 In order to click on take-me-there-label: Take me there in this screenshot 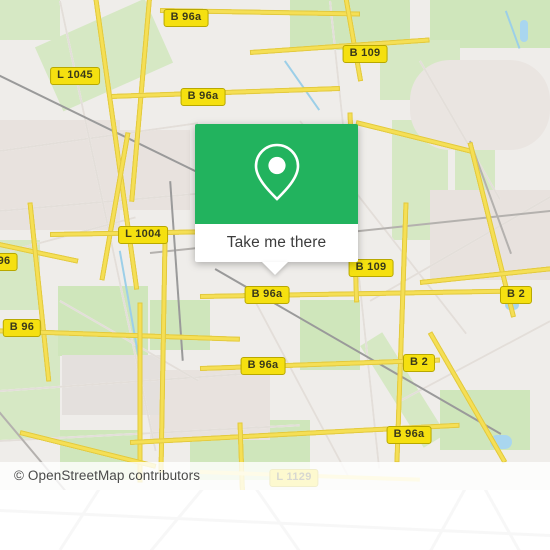, I will do `click(276, 242)`.